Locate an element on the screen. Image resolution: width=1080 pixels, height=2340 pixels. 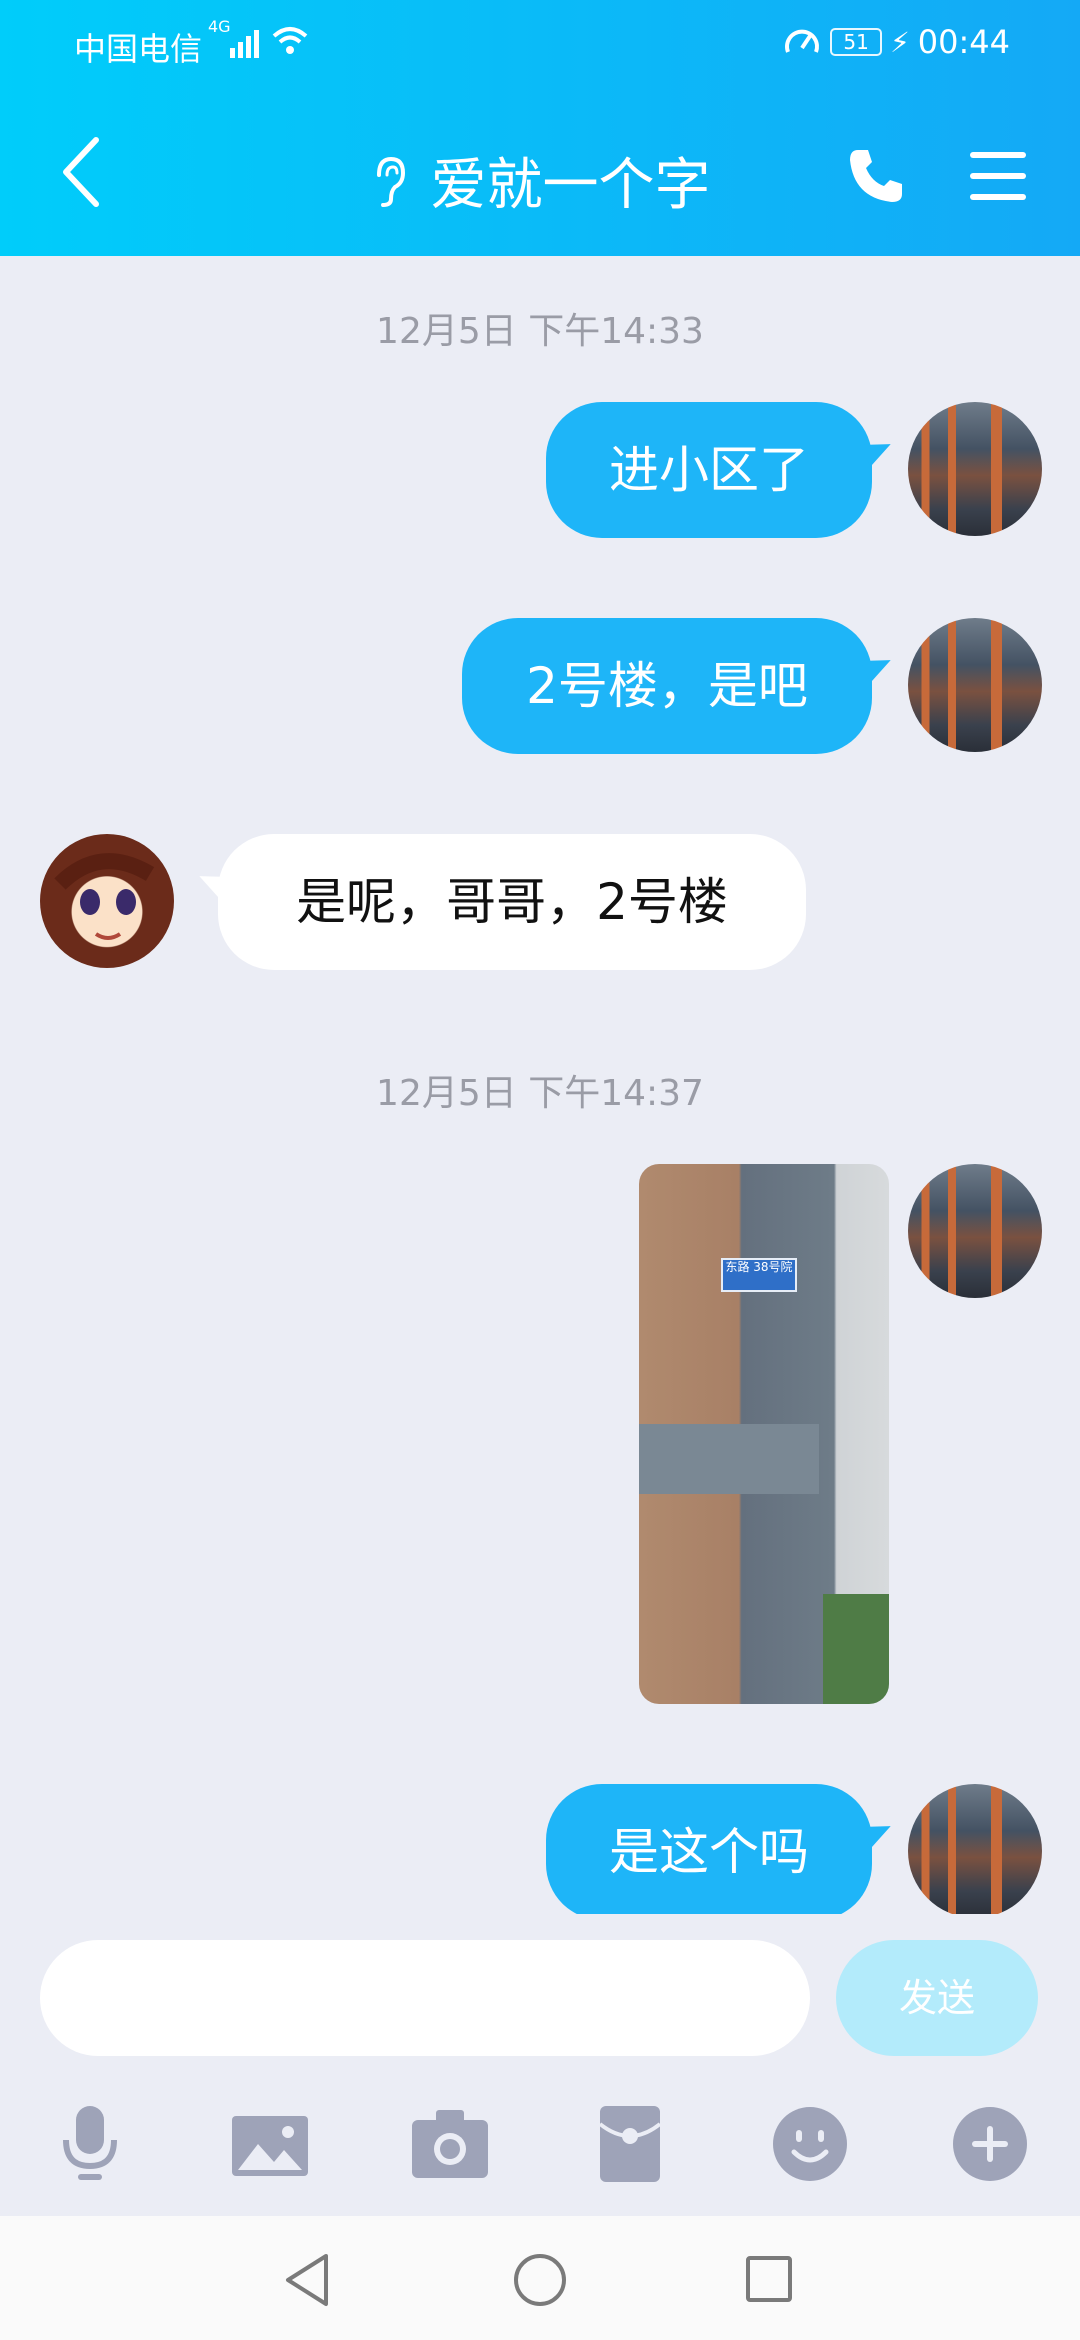
chat-header: 中国电信 4G 51 ⚡ 00:44 爱就一个字 is located at coordinates (540, 128).